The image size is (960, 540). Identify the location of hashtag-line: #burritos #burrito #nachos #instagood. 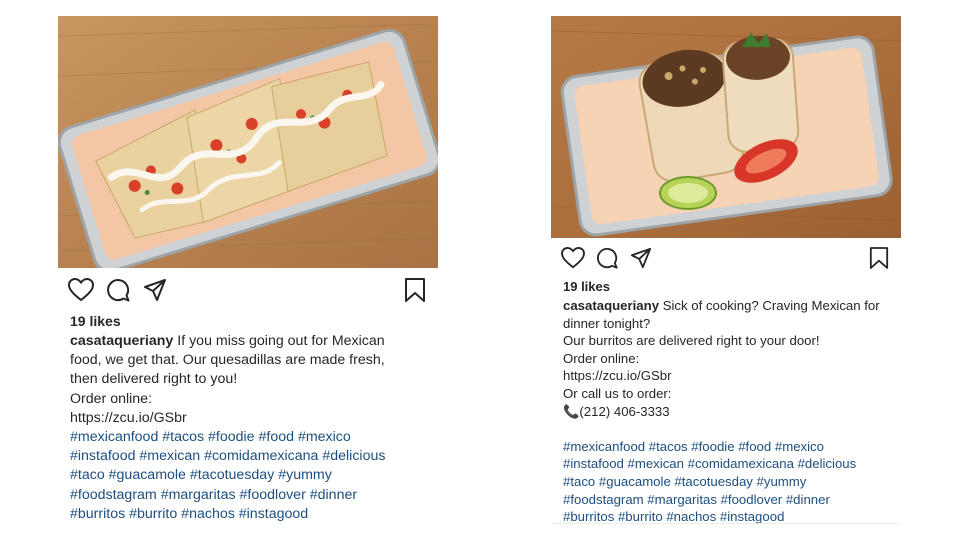
(227, 514).